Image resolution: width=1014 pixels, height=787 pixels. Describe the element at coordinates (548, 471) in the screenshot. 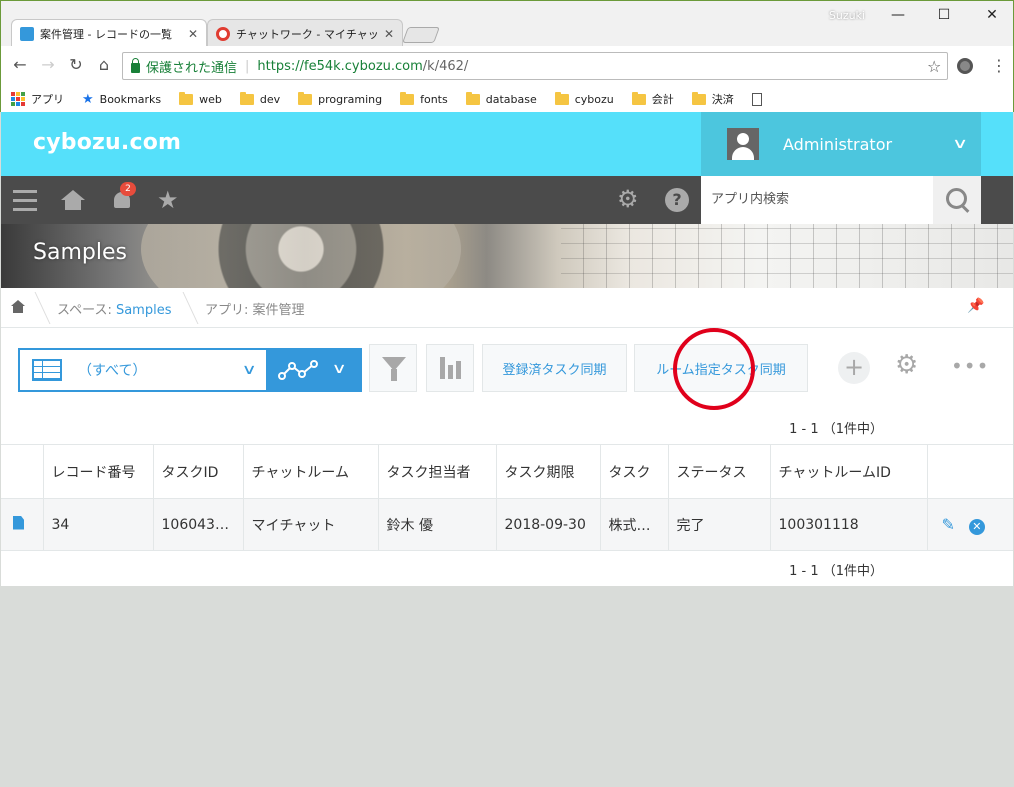

I see `table-header: タスク期限` at that location.